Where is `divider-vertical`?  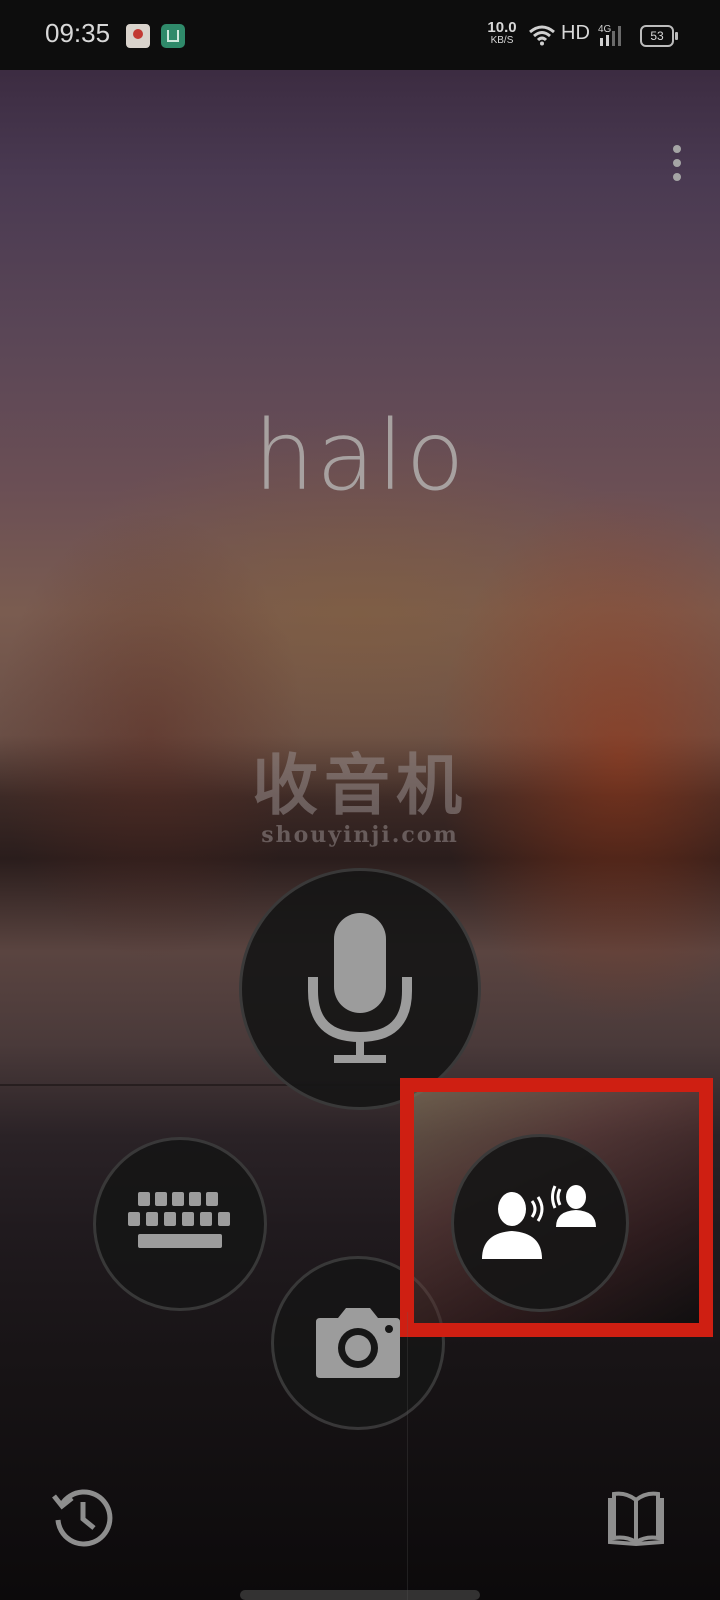 divider-vertical is located at coordinates (407, 1456).